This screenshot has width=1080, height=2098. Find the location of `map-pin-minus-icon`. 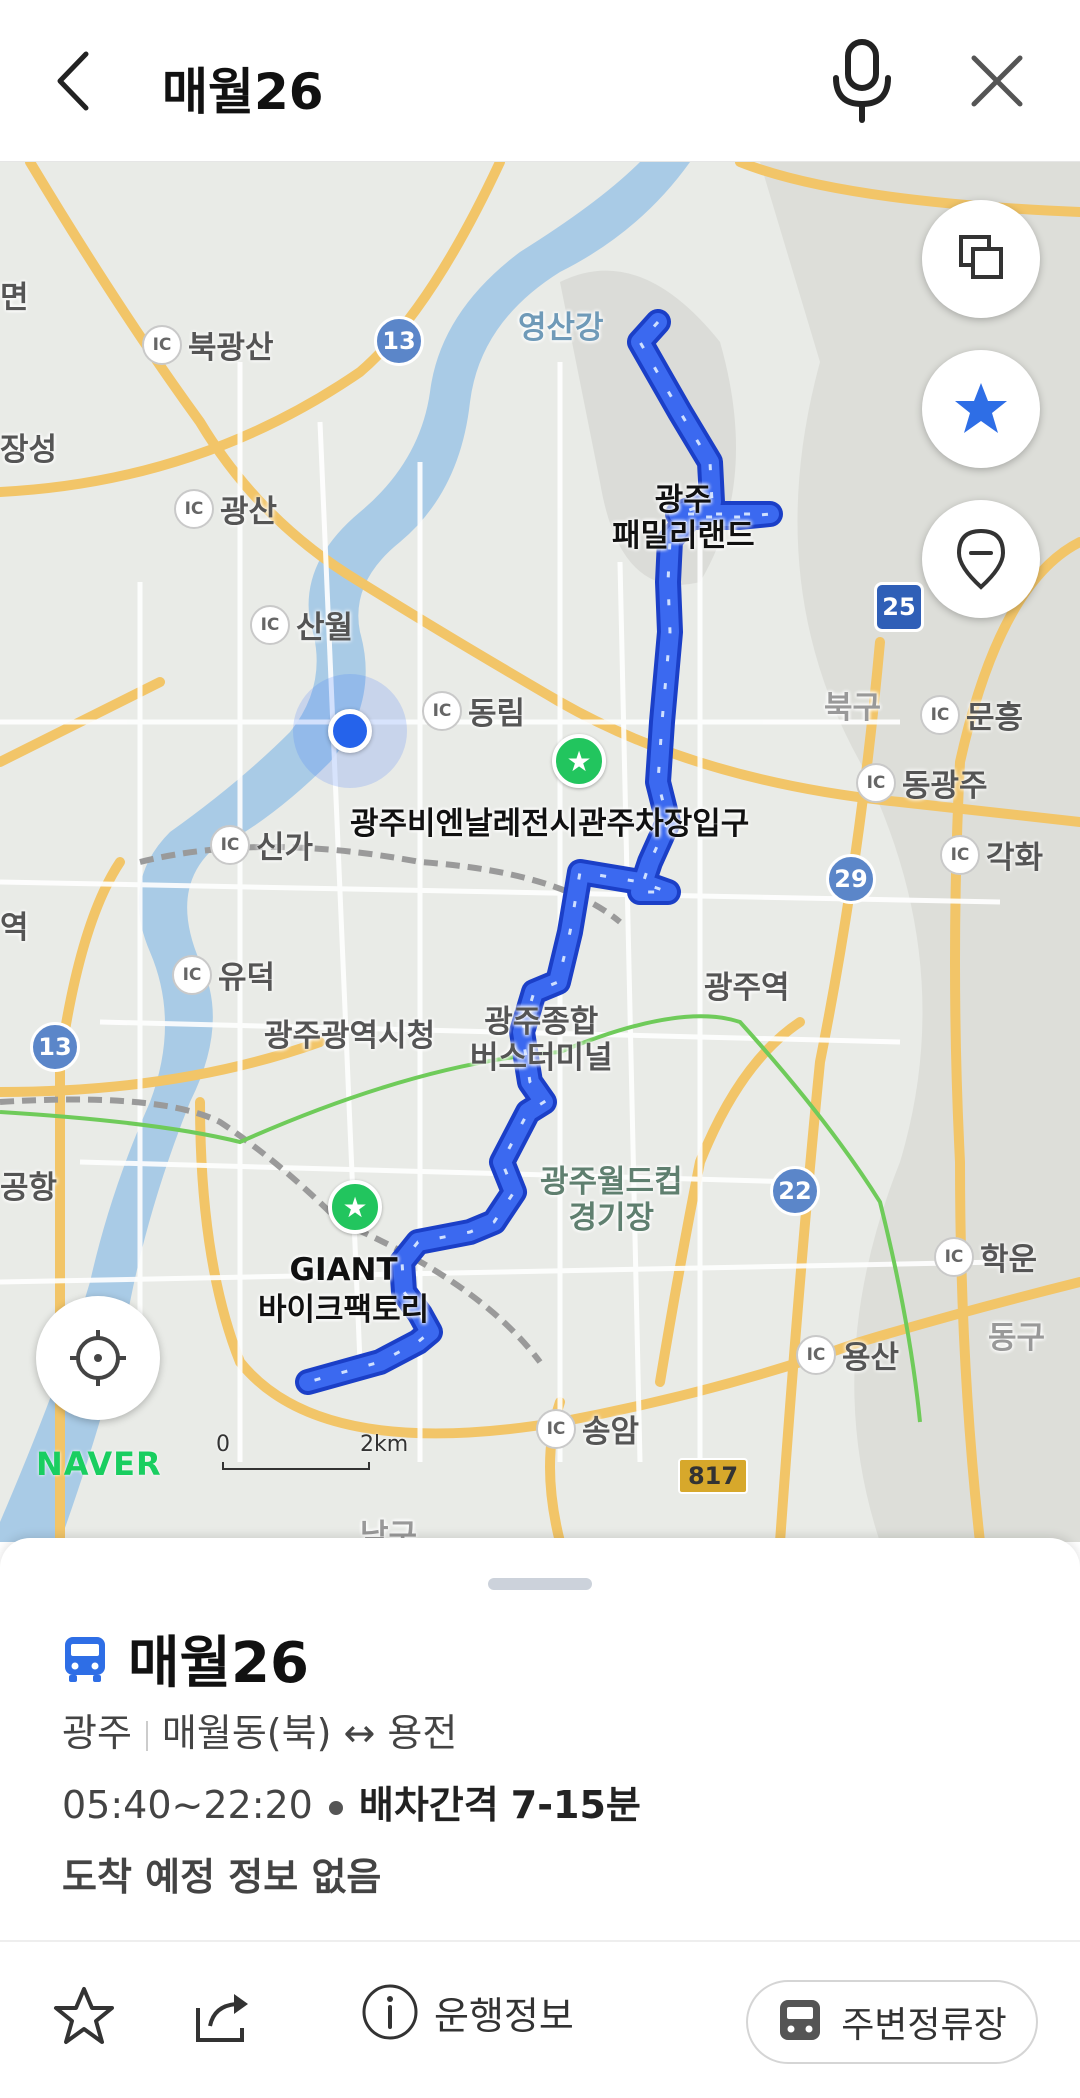

map-pin-minus-icon is located at coordinates (981, 559).